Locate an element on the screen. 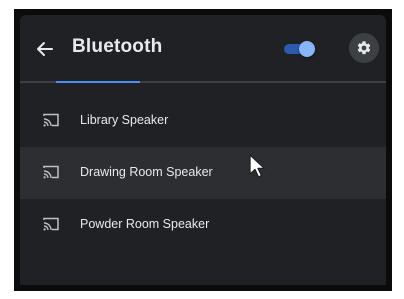 This screenshot has height=299, width=404. toggle-knob is located at coordinates (307, 49).